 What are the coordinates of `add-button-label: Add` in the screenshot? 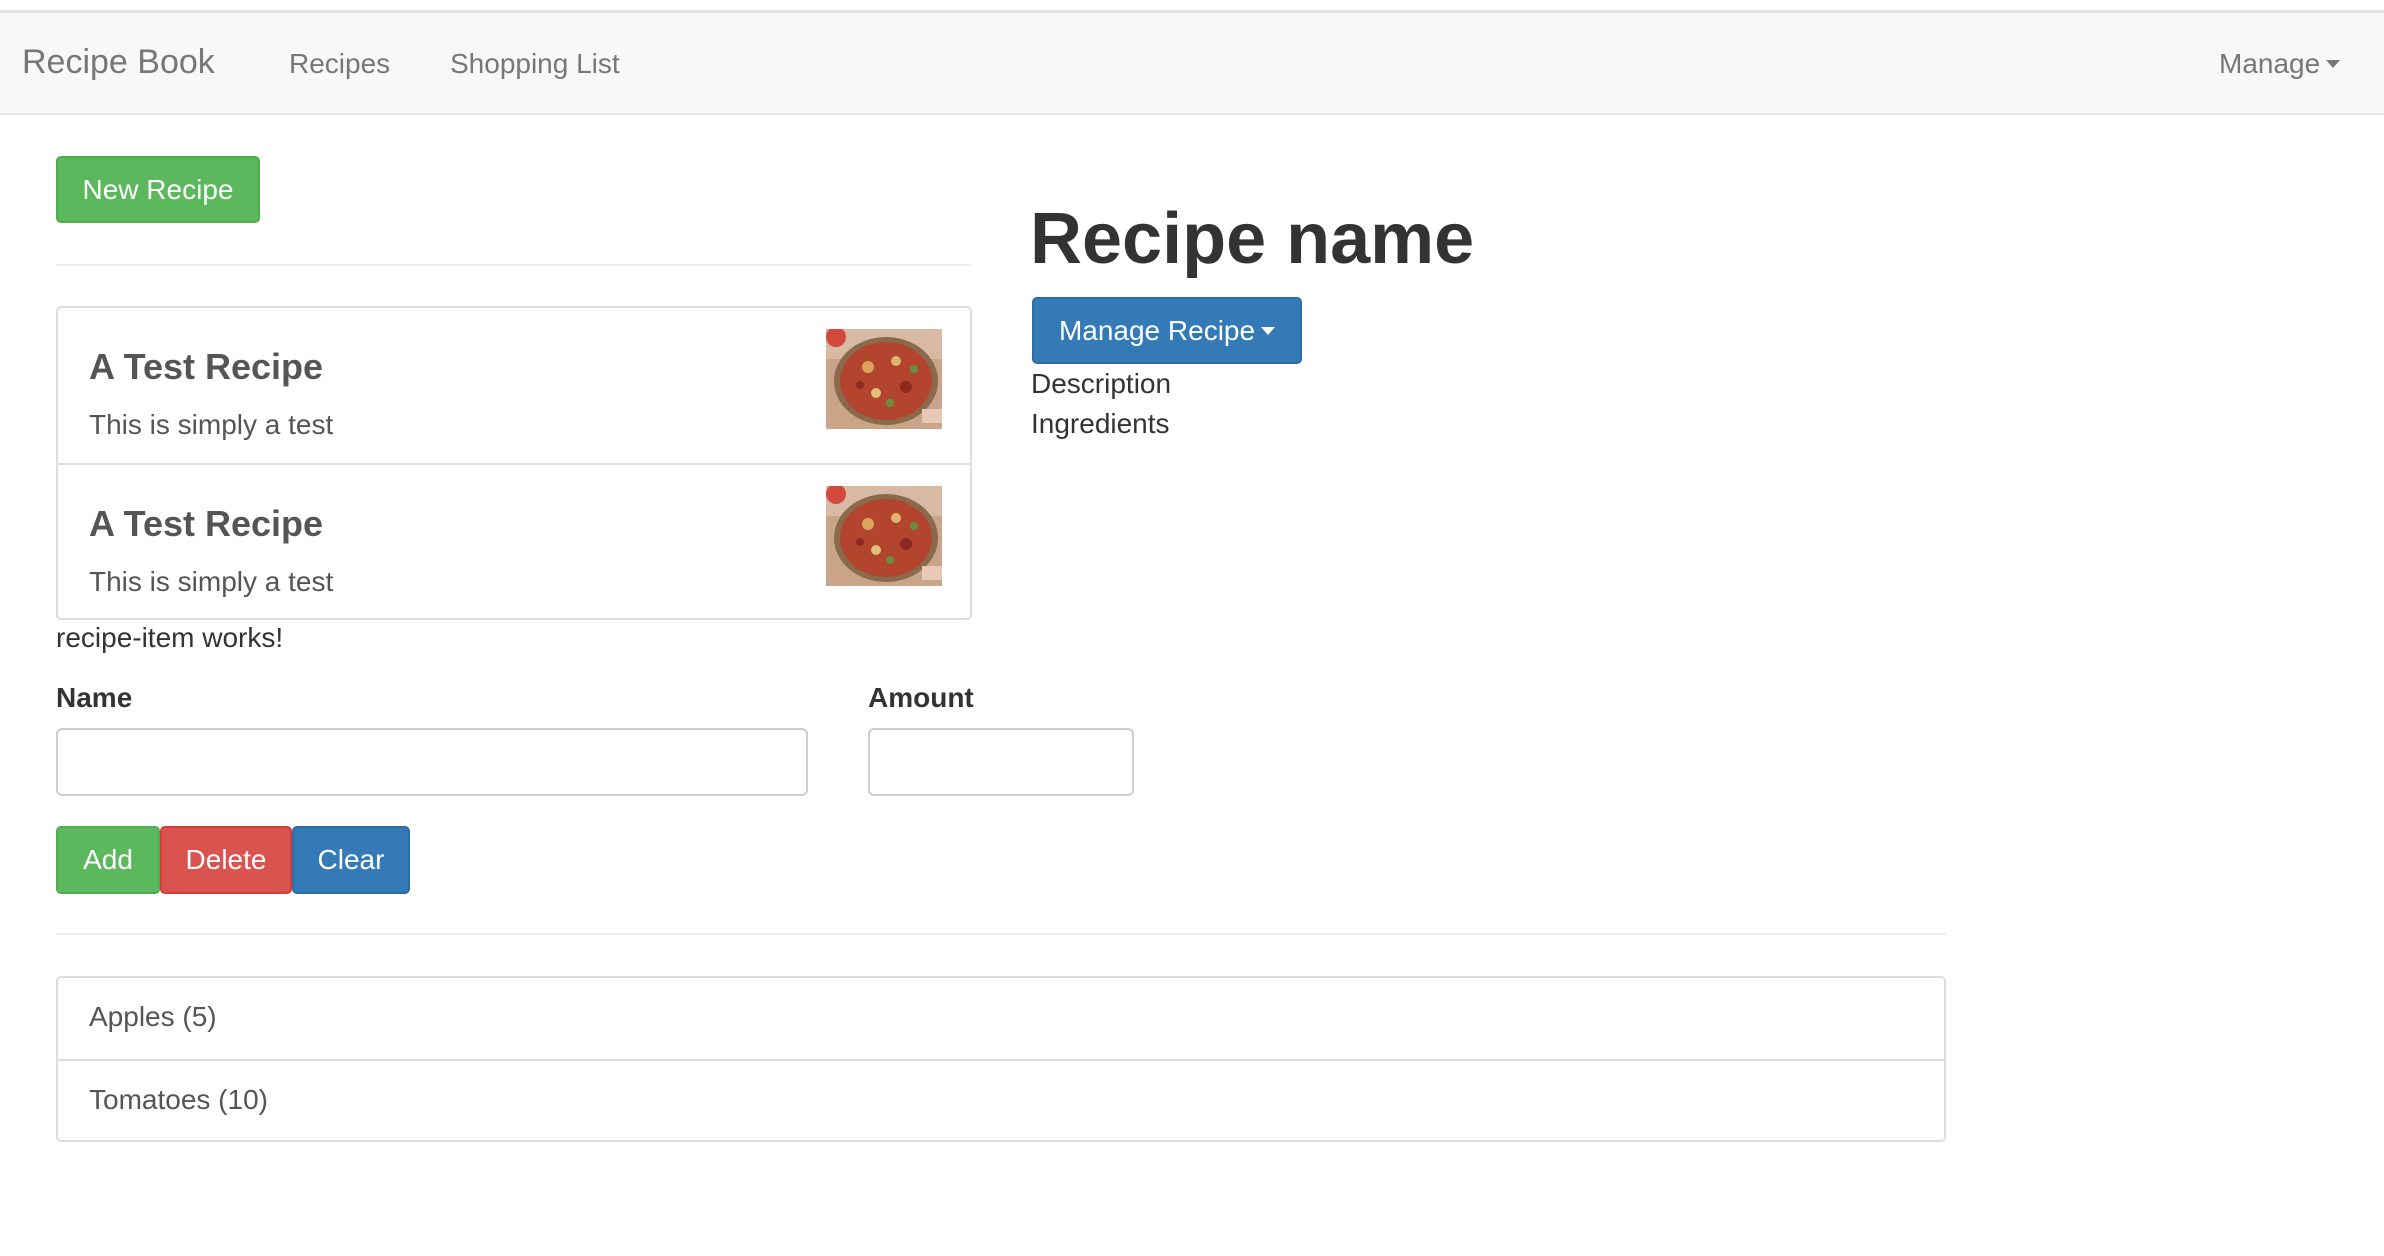 It's located at (108, 859).